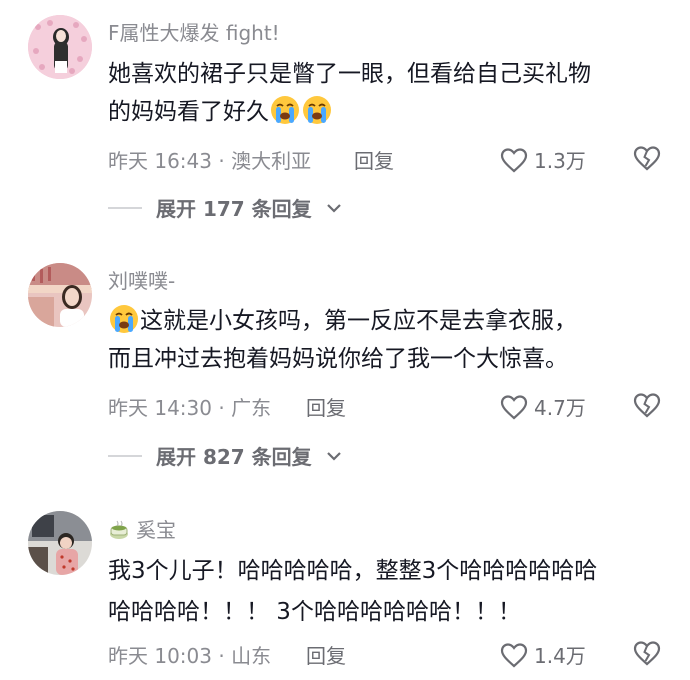 The width and height of the screenshot is (690, 680). I want to click on like-count: 4.7万, so click(560, 408).